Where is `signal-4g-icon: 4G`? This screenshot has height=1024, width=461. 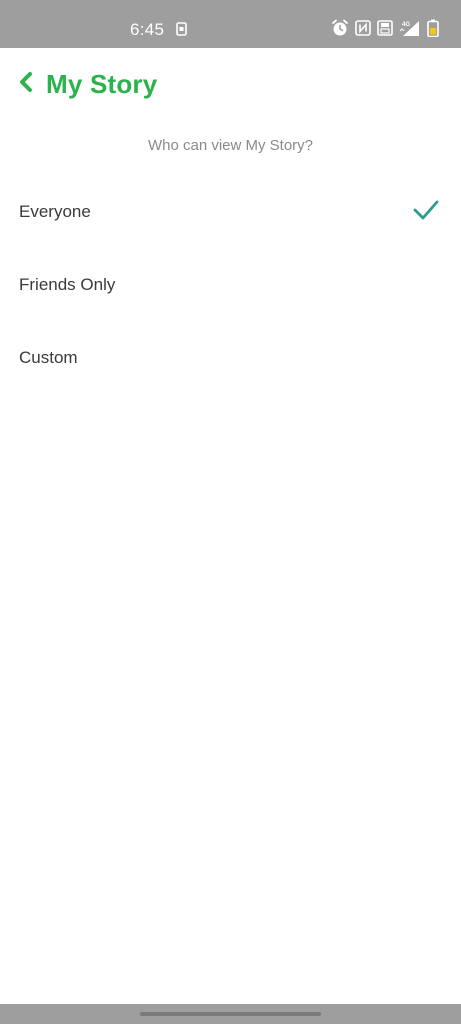
signal-4g-icon: 4G is located at coordinates (410, 28).